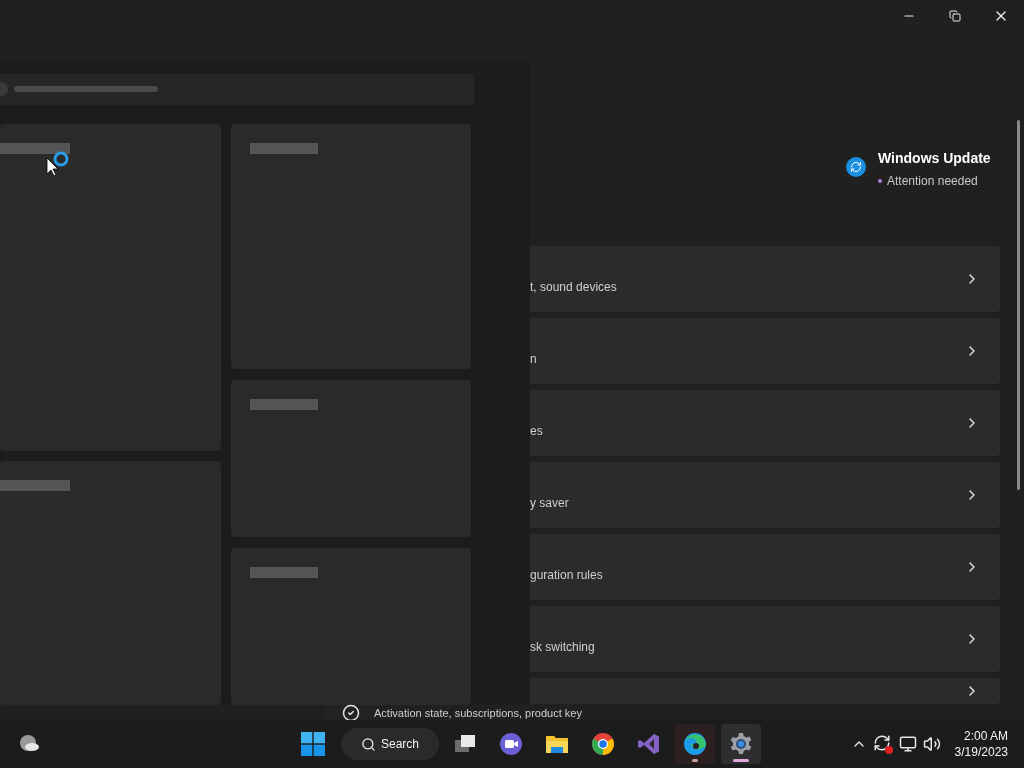 The width and height of the screenshot is (1024, 768). I want to click on row-description: es, so click(536, 431).